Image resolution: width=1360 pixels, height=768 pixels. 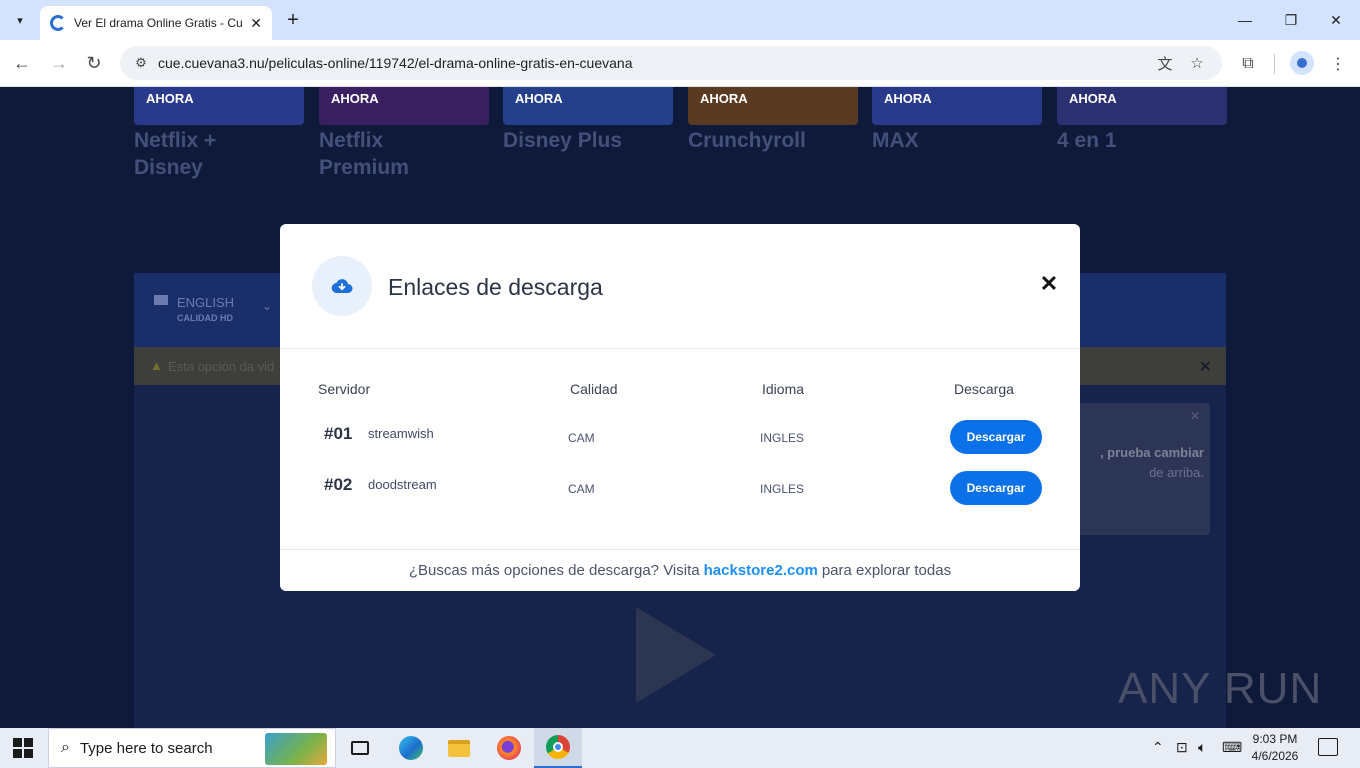 What do you see at coordinates (747, 140) in the screenshot?
I see `promo-title: Crunchyroll` at bounding box center [747, 140].